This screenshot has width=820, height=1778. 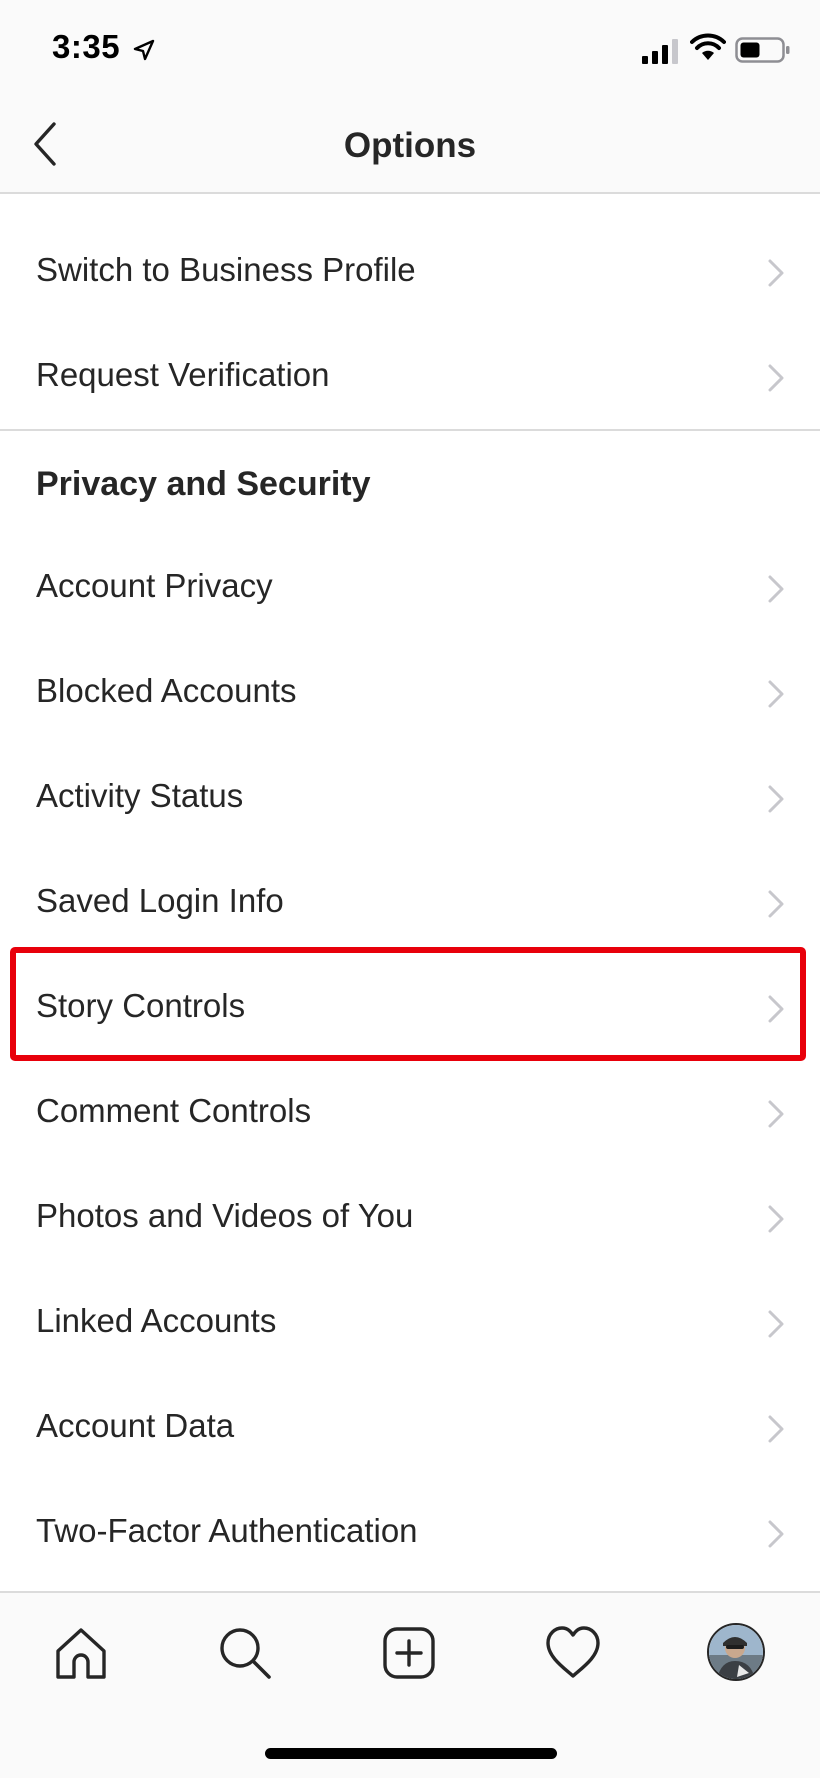 What do you see at coordinates (154, 585) in the screenshot?
I see `row-label: Account Privacy` at bounding box center [154, 585].